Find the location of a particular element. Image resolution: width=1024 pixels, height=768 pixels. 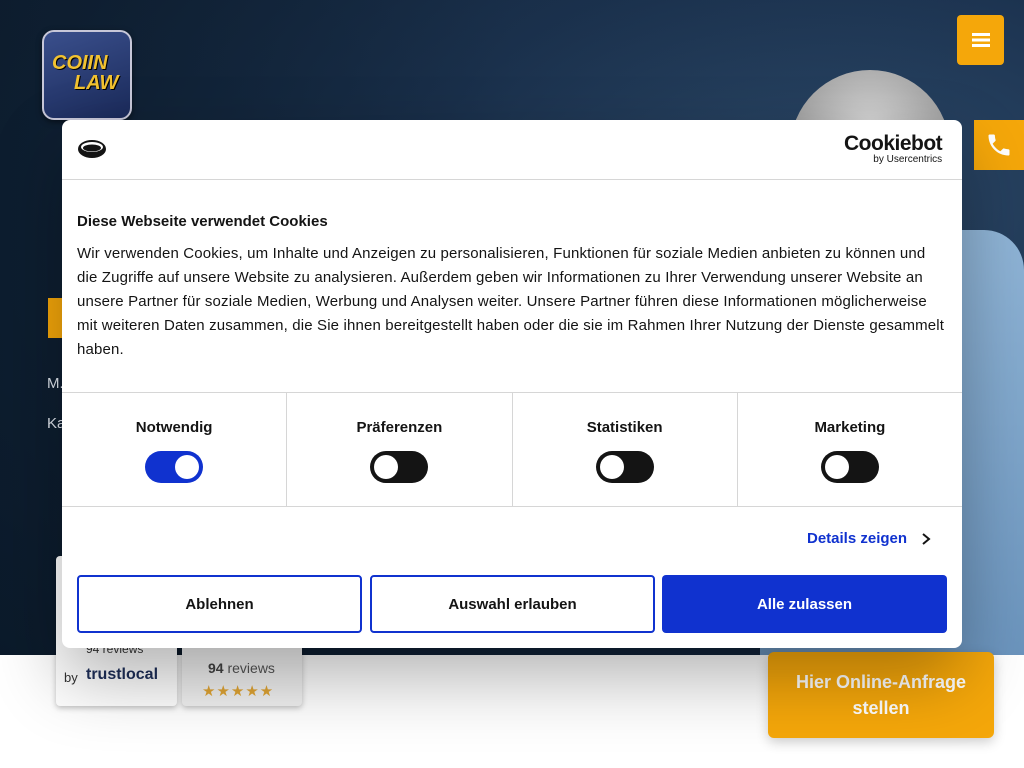

cookie-dialog-header: Cookiebot by Usercentrics is located at coordinates (512, 150).